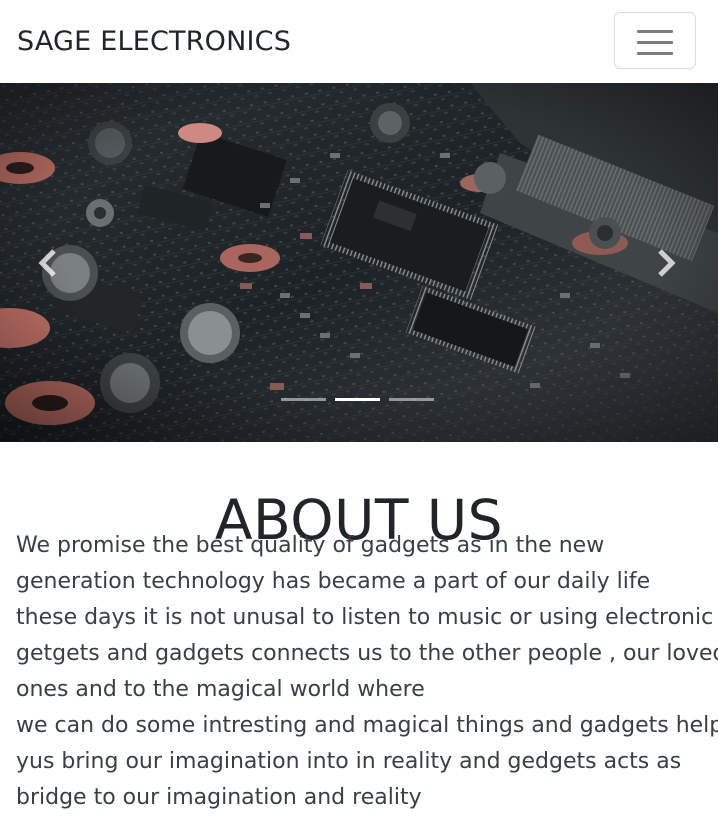  I want to click on carousel-next-button, so click(666, 263).